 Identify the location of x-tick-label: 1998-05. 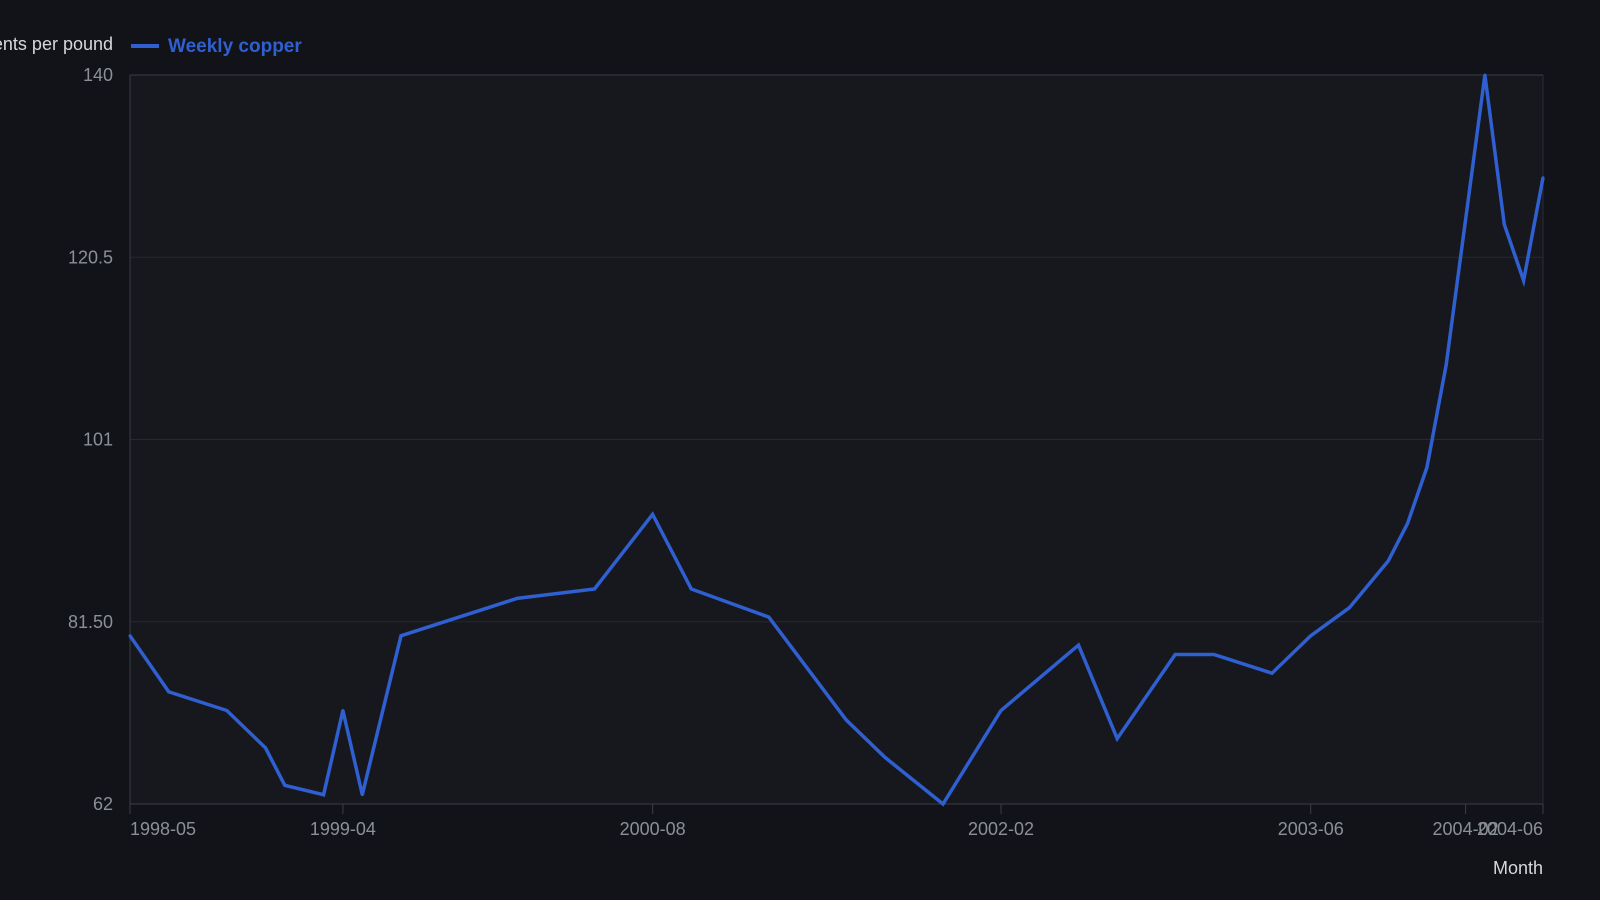
(163, 829).